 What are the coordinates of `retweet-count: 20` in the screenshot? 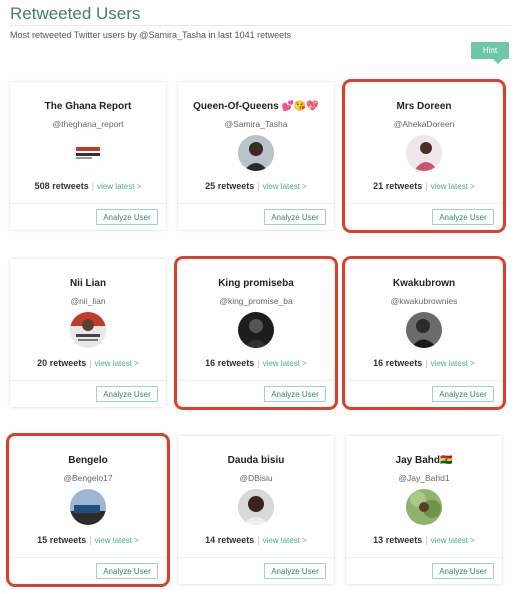 It's located at (42, 363).